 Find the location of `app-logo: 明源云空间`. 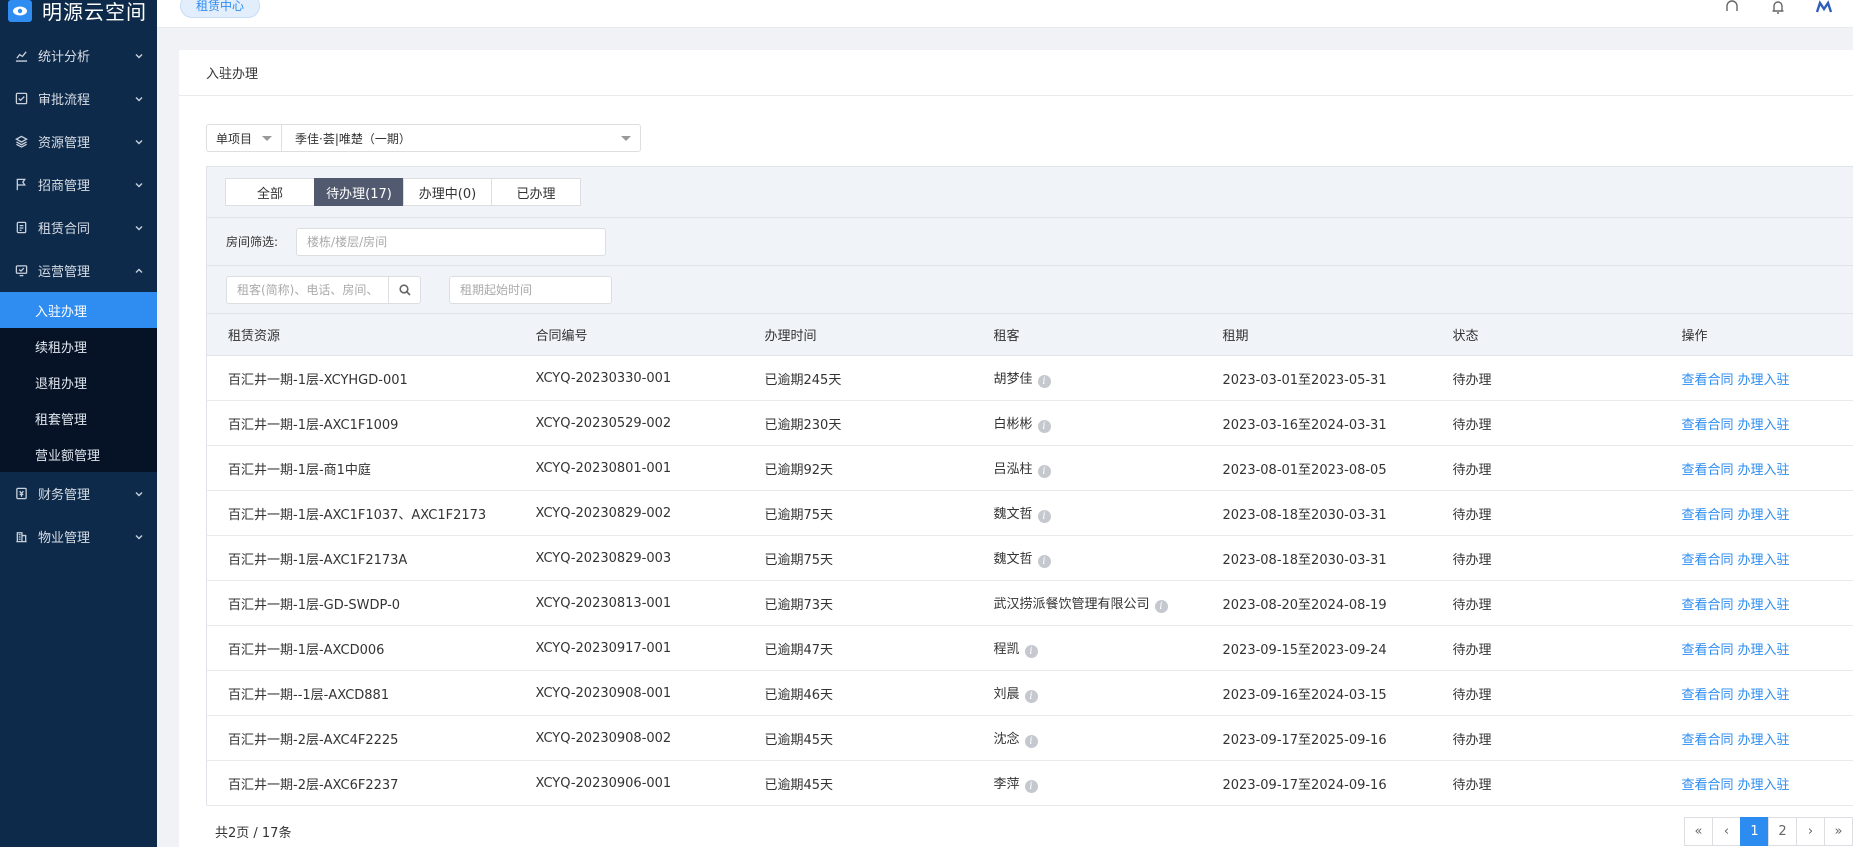

app-logo: 明源云空间 is located at coordinates (78, 16).